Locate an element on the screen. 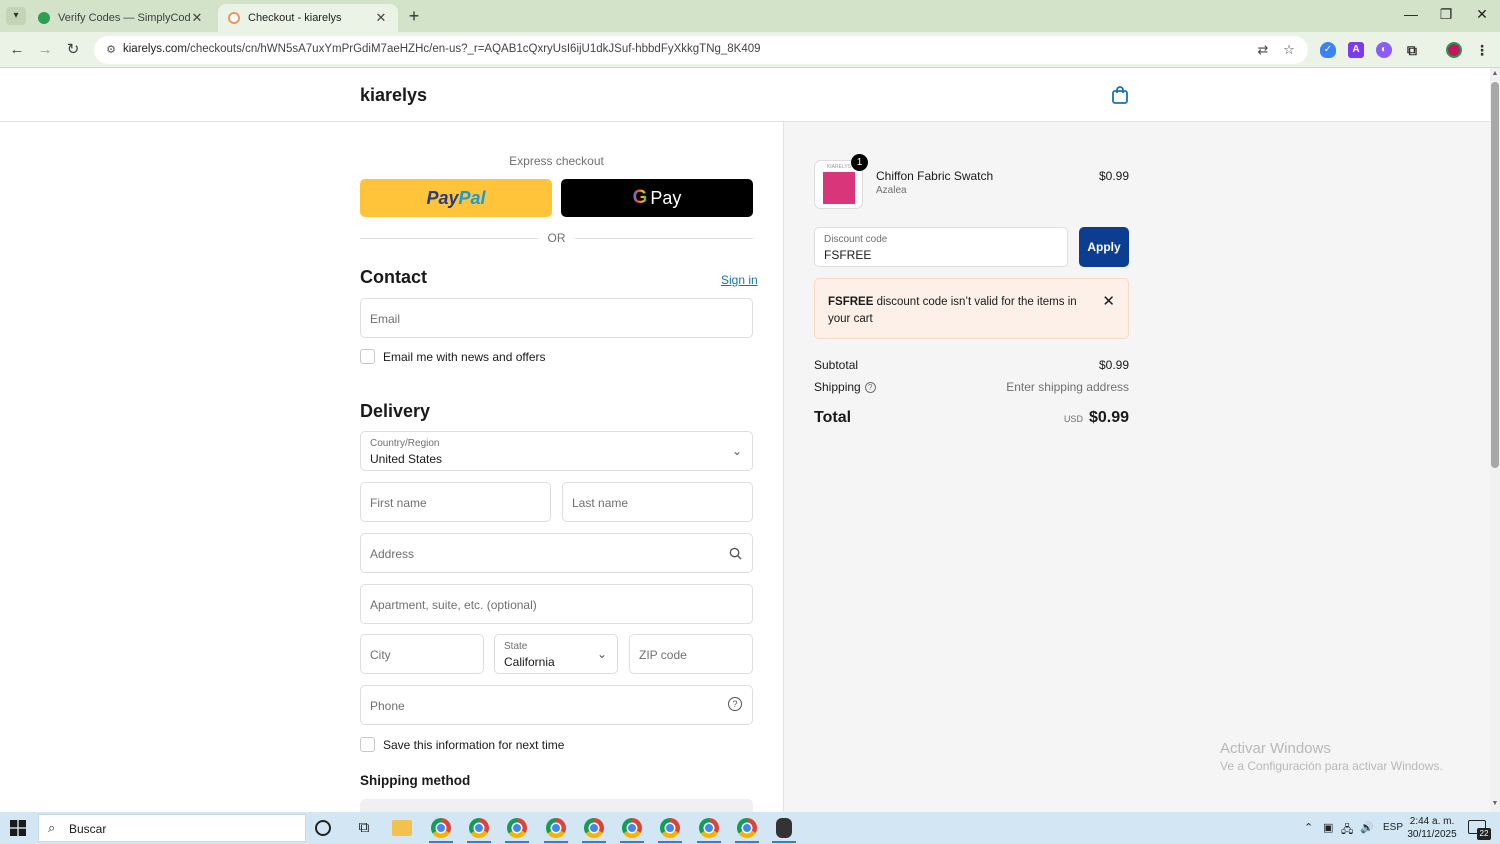 The image size is (1500, 844). news-checkbox-row: Email me with news and offers is located at coordinates (453, 356).